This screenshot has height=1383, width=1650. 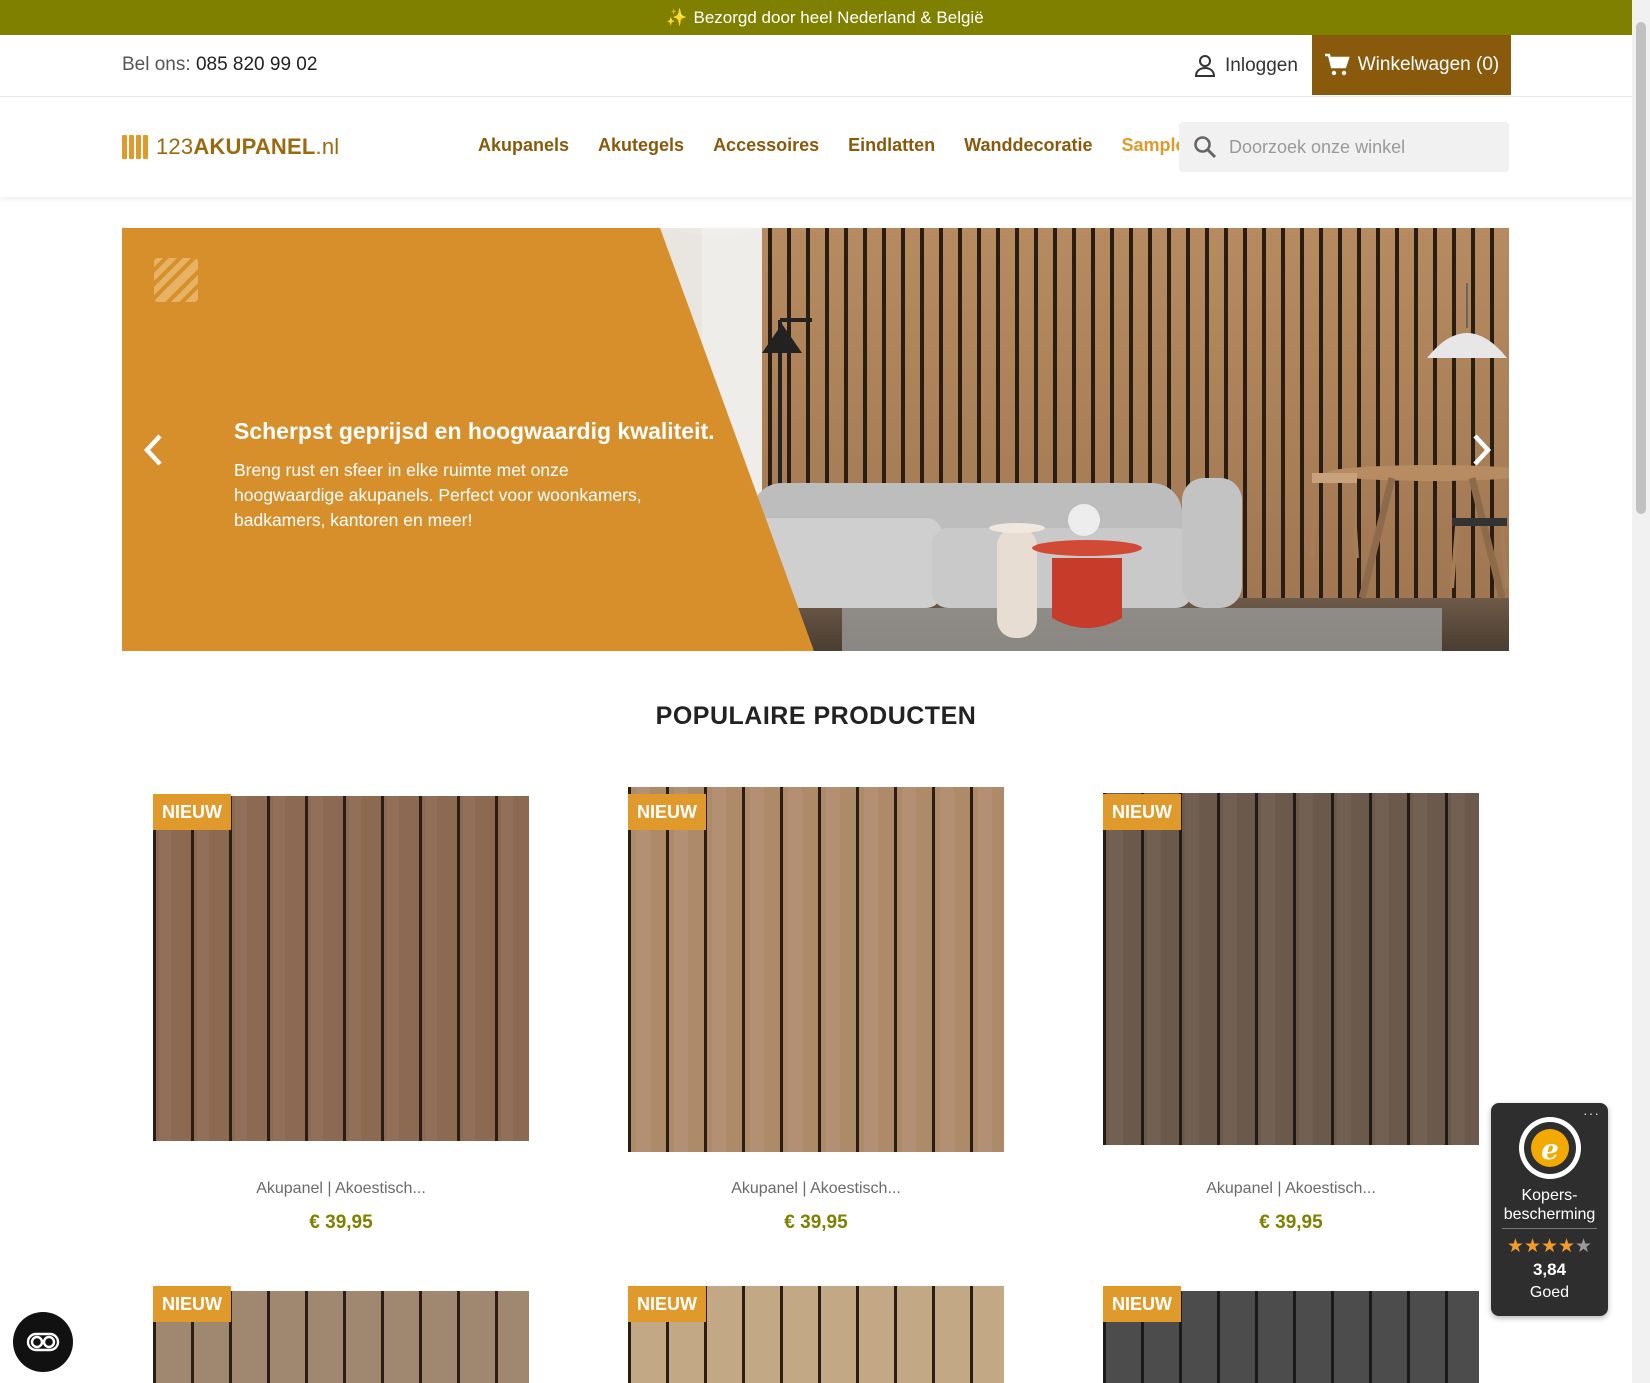 What do you see at coordinates (677, 17) in the screenshot?
I see `sparkles-icon: ✨` at bounding box center [677, 17].